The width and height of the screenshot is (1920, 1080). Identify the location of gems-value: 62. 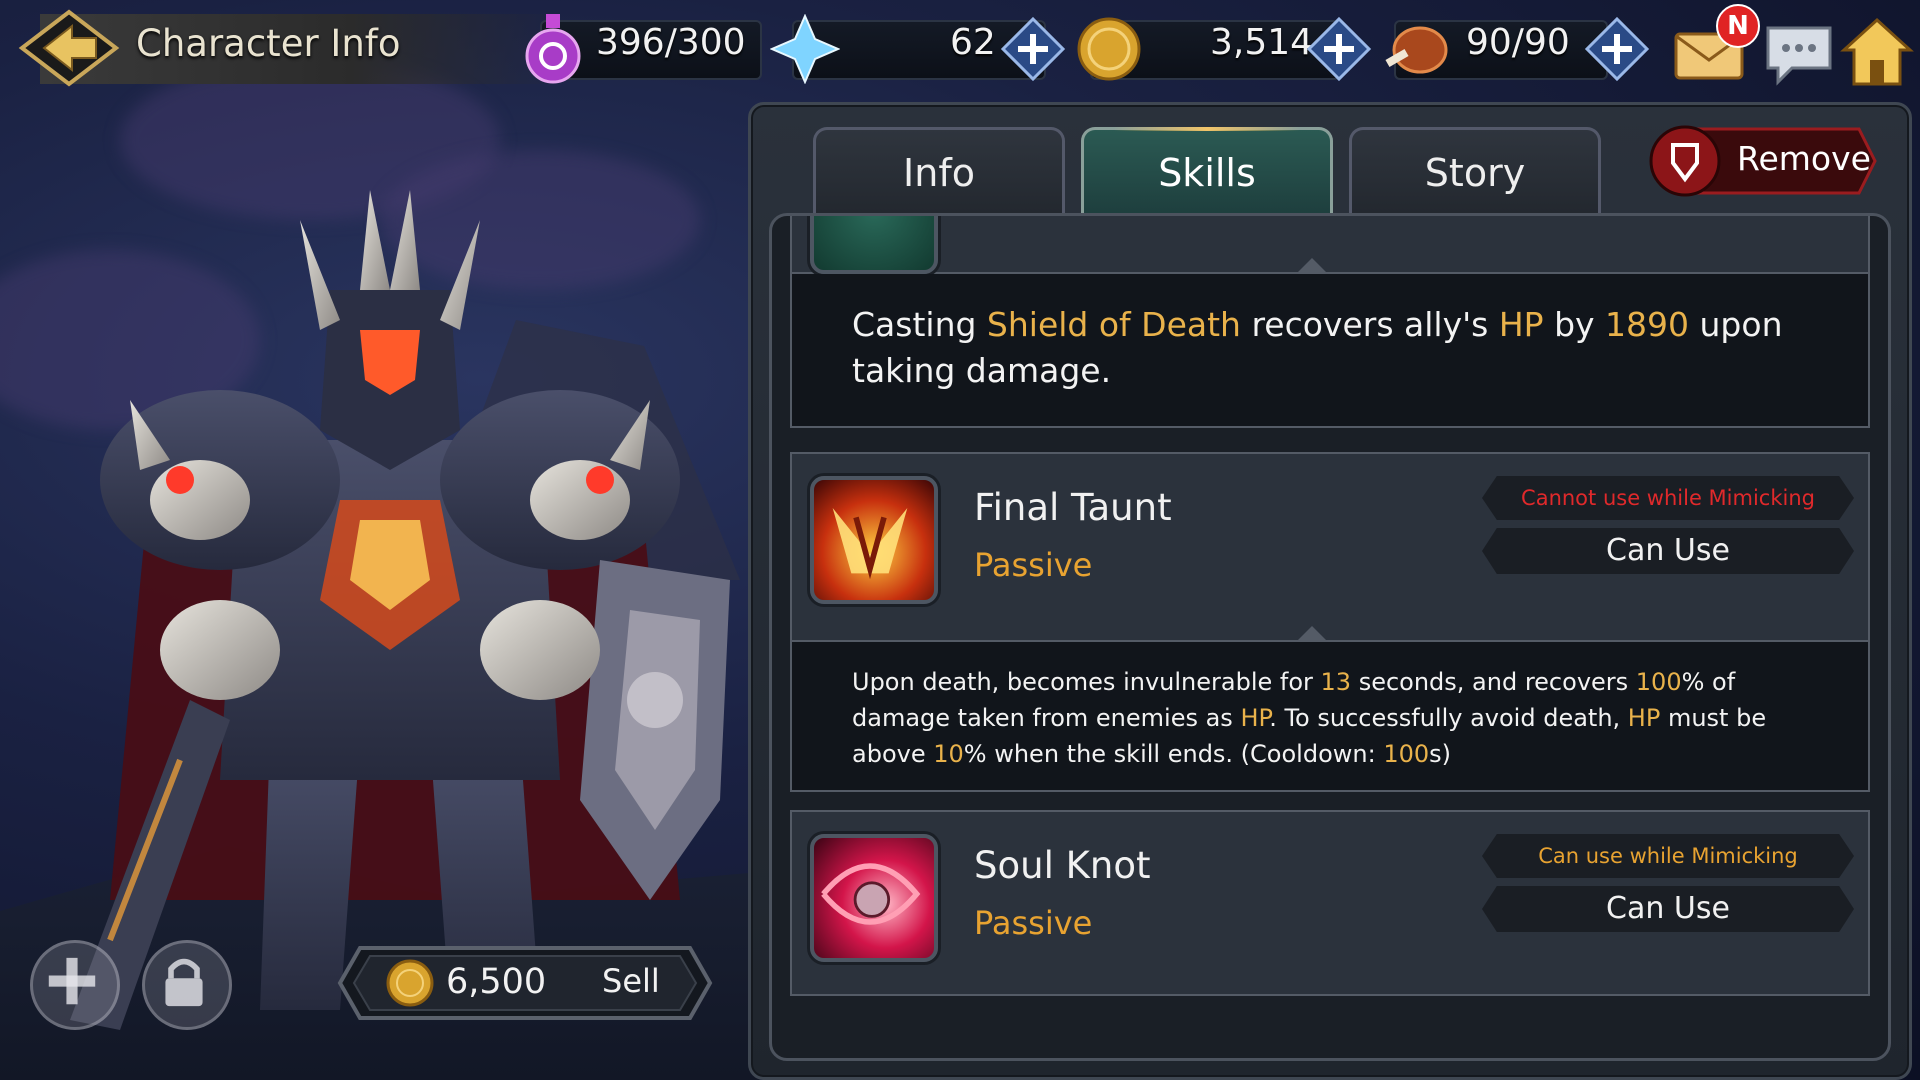
(973, 42).